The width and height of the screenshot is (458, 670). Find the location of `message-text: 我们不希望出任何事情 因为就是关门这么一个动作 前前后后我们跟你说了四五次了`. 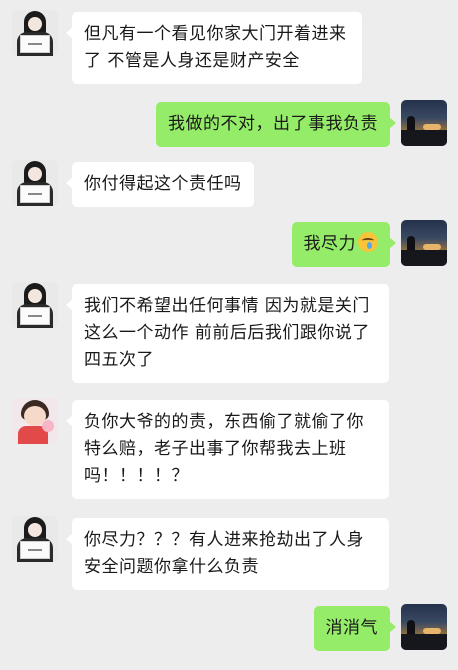

message-text: 我们不希望出任何事情 因为就是关门这么一个动作 前前后后我们跟你说了四五次了 is located at coordinates (227, 333).